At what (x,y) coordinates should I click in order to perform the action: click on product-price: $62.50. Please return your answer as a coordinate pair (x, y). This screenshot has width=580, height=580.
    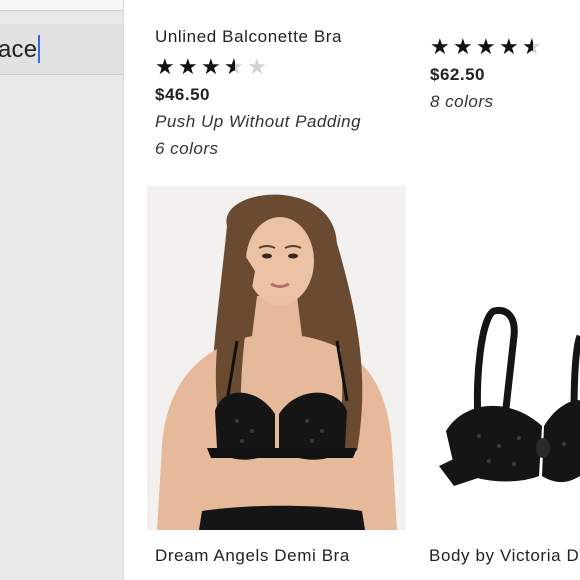
    Looking at the image, I should click on (457, 74).